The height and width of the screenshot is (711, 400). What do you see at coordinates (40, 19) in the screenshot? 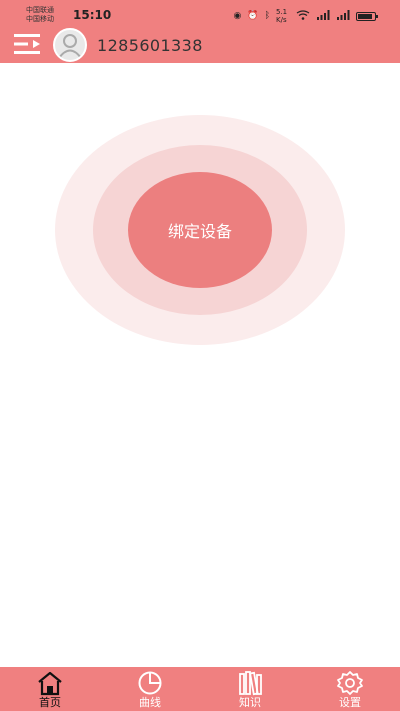
I see `carrier-2: 中国移动` at bounding box center [40, 19].